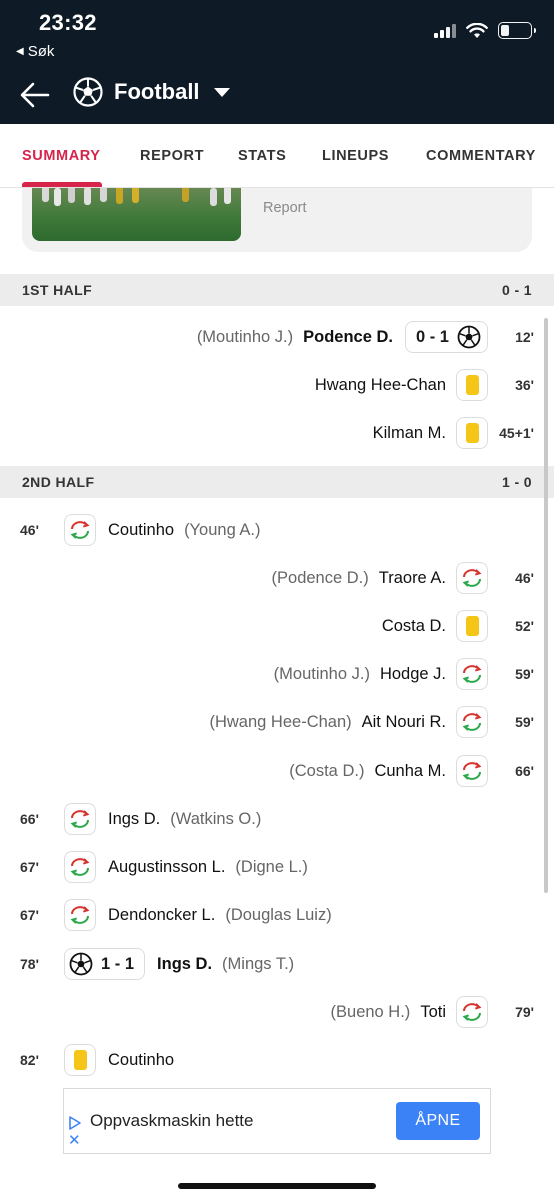  I want to click on event-substitution: (Moutinho J.) Hodge J. 59', so click(277, 674).